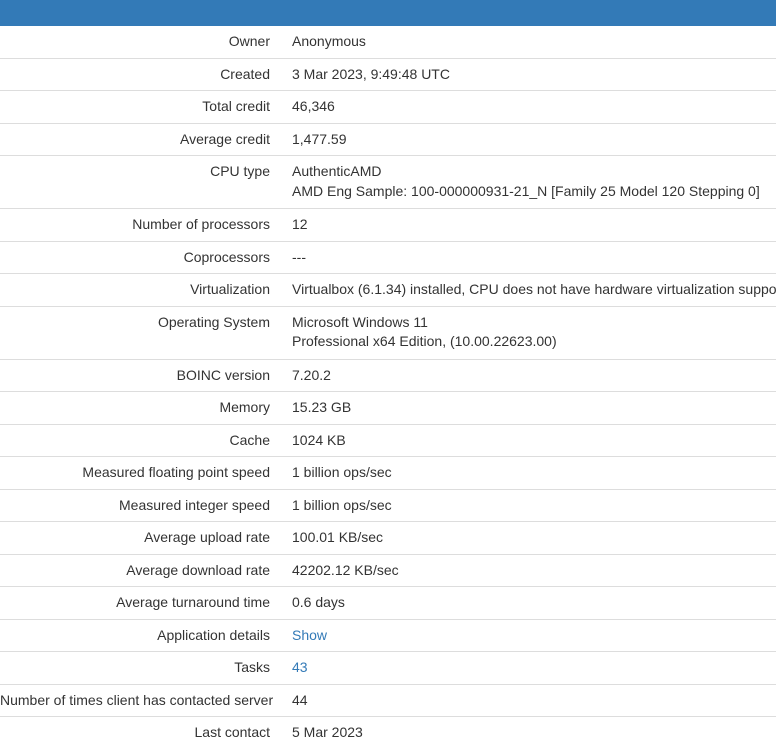  I want to click on upload-rate-value: 100.01 KB/sec, so click(527, 537).